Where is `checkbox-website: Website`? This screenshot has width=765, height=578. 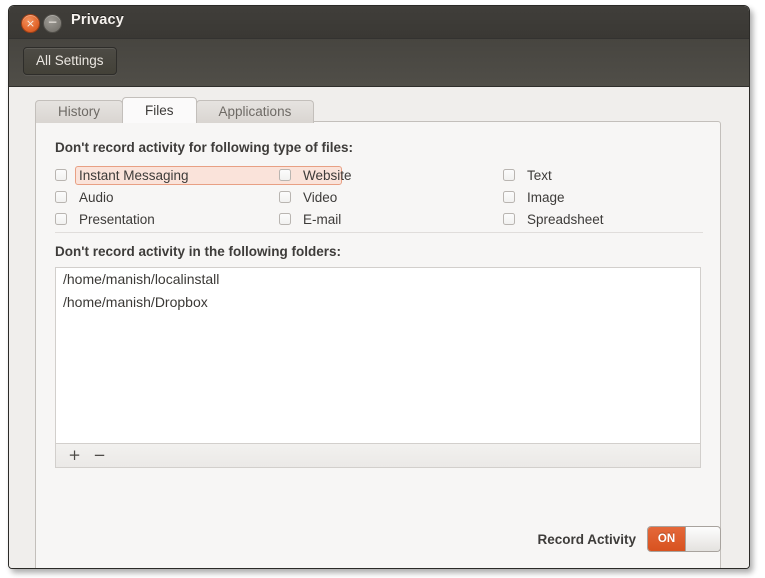 checkbox-website: Website is located at coordinates (391, 175).